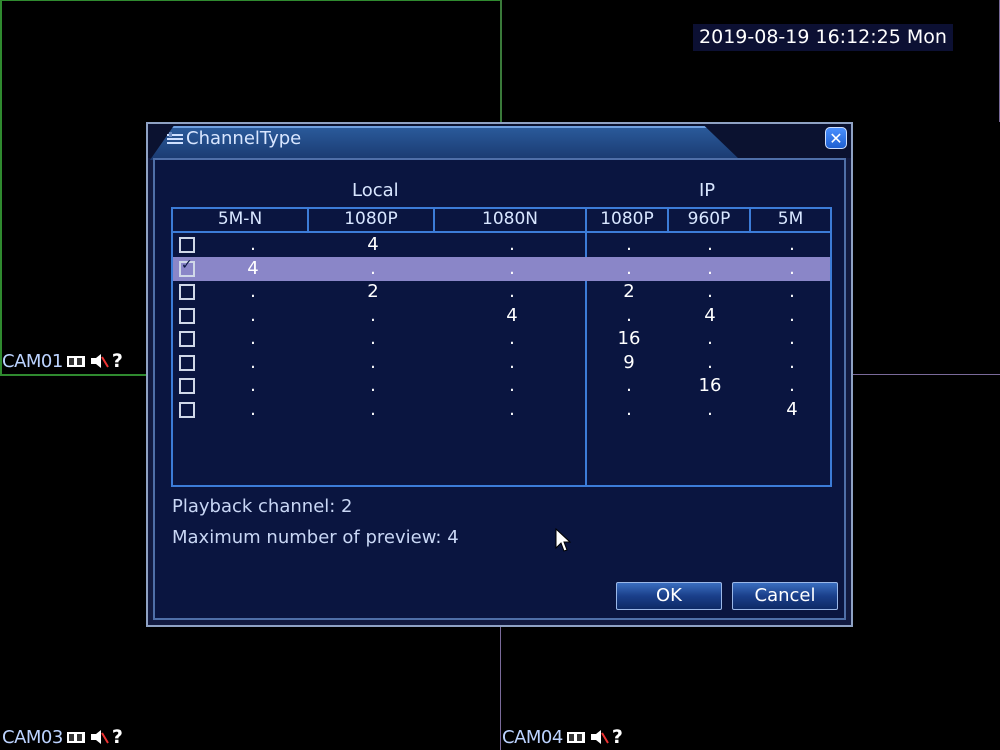  I want to click on local-group-header: Local, so click(375, 190).